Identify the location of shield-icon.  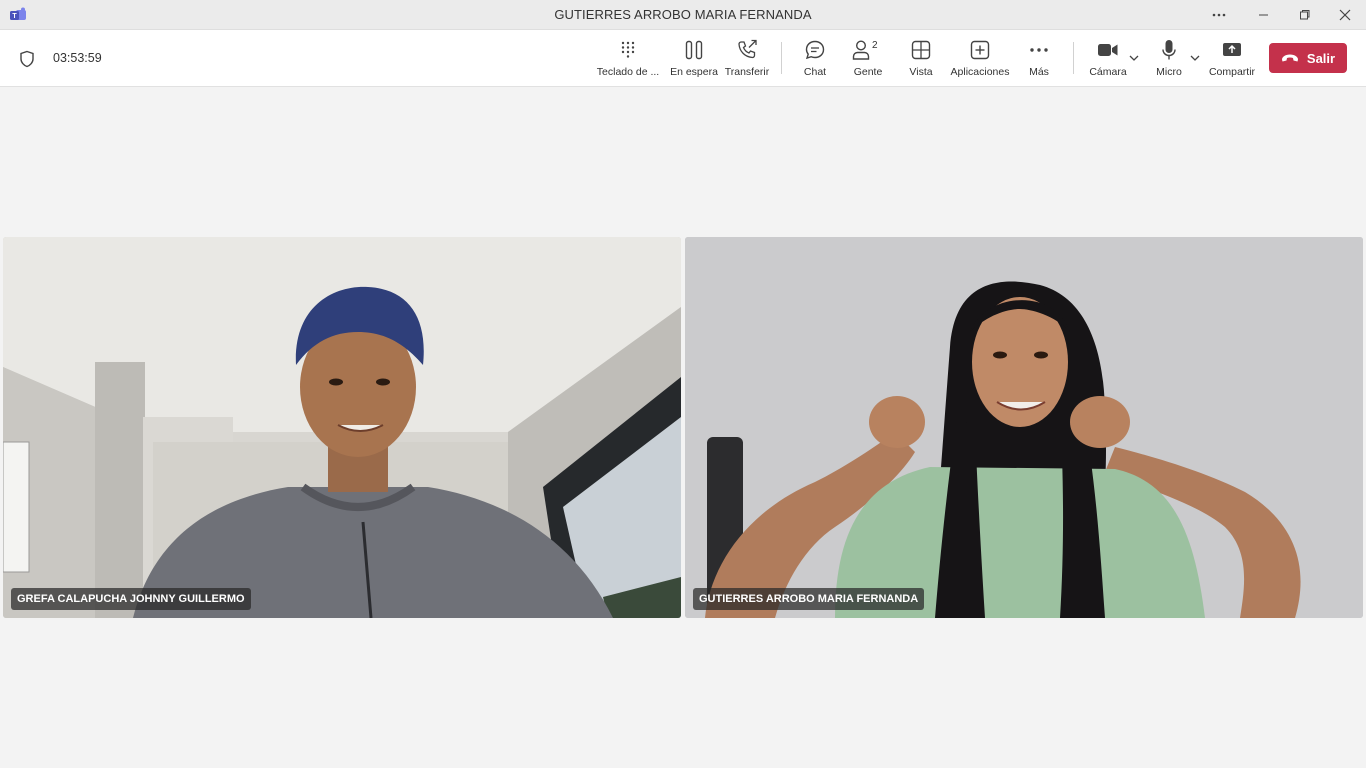
(27, 59).